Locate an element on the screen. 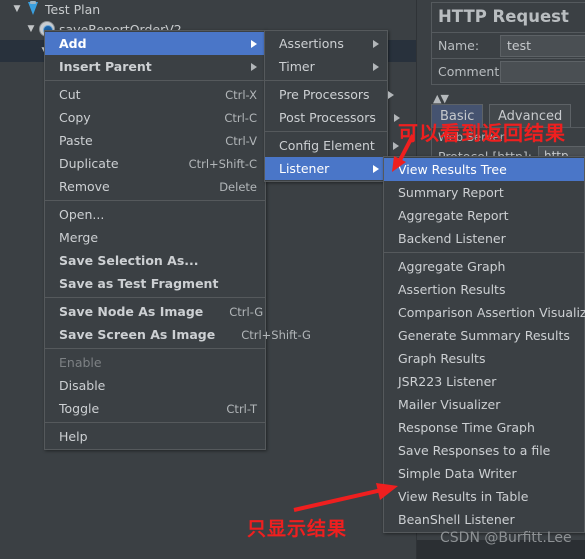 The height and width of the screenshot is (559, 585). menu-item-listener: Listener is located at coordinates (326, 168).